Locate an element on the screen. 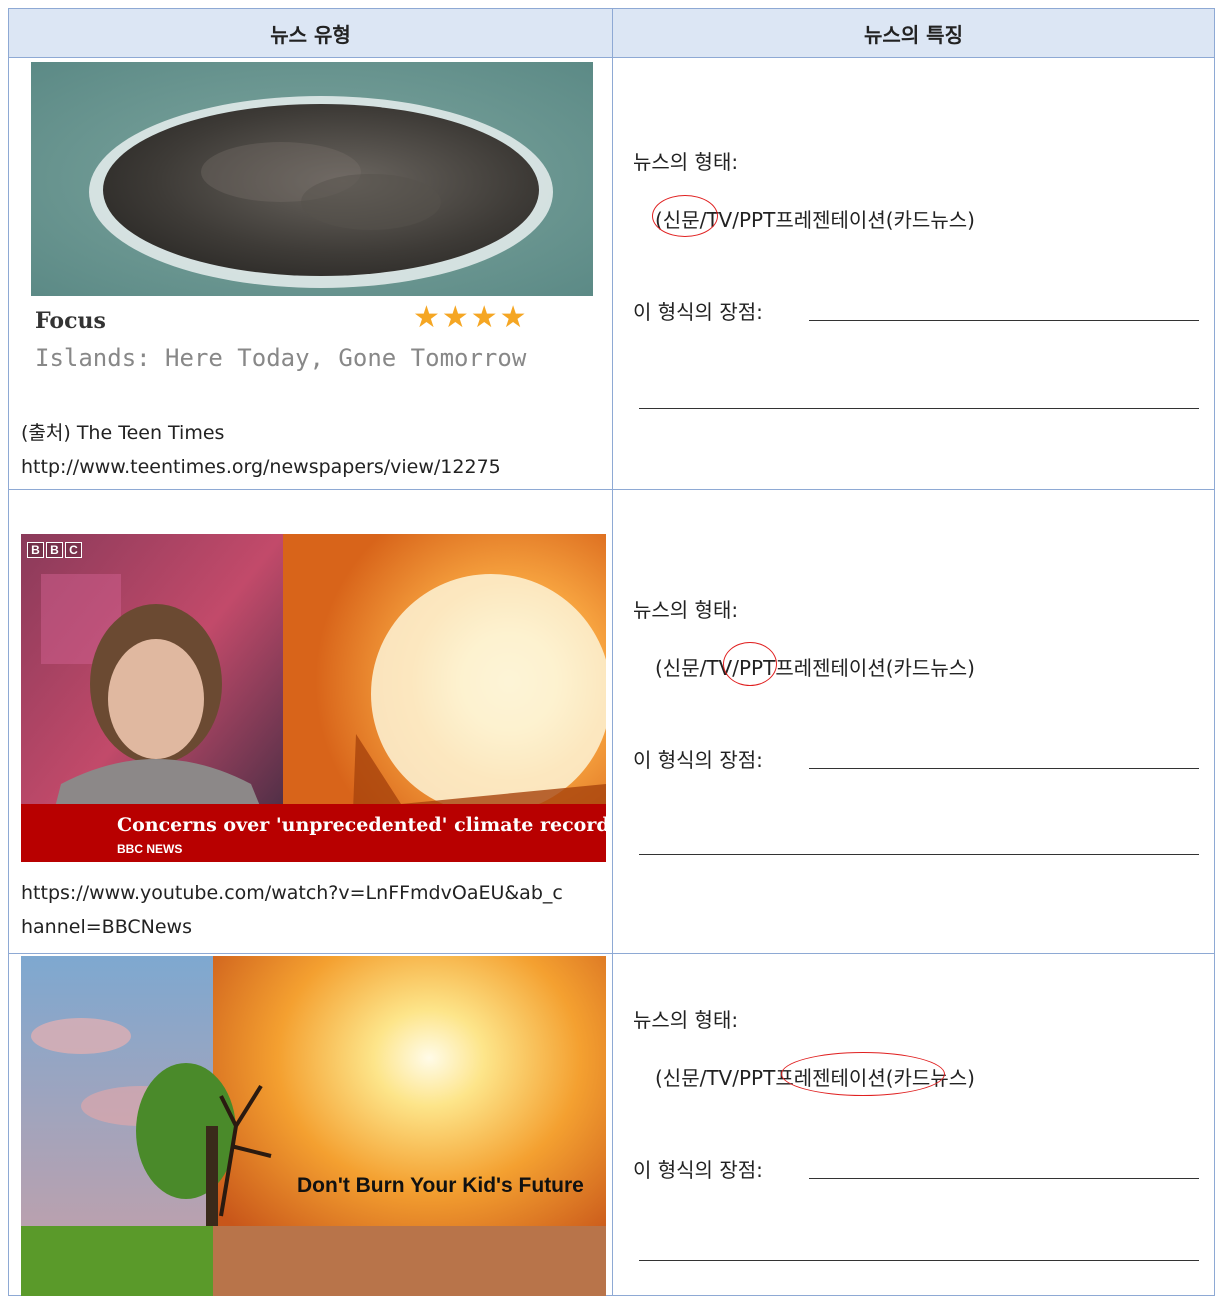 The width and height of the screenshot is (1215, 1296). selection-circle-ppt is located at coordinates (863, 1074).